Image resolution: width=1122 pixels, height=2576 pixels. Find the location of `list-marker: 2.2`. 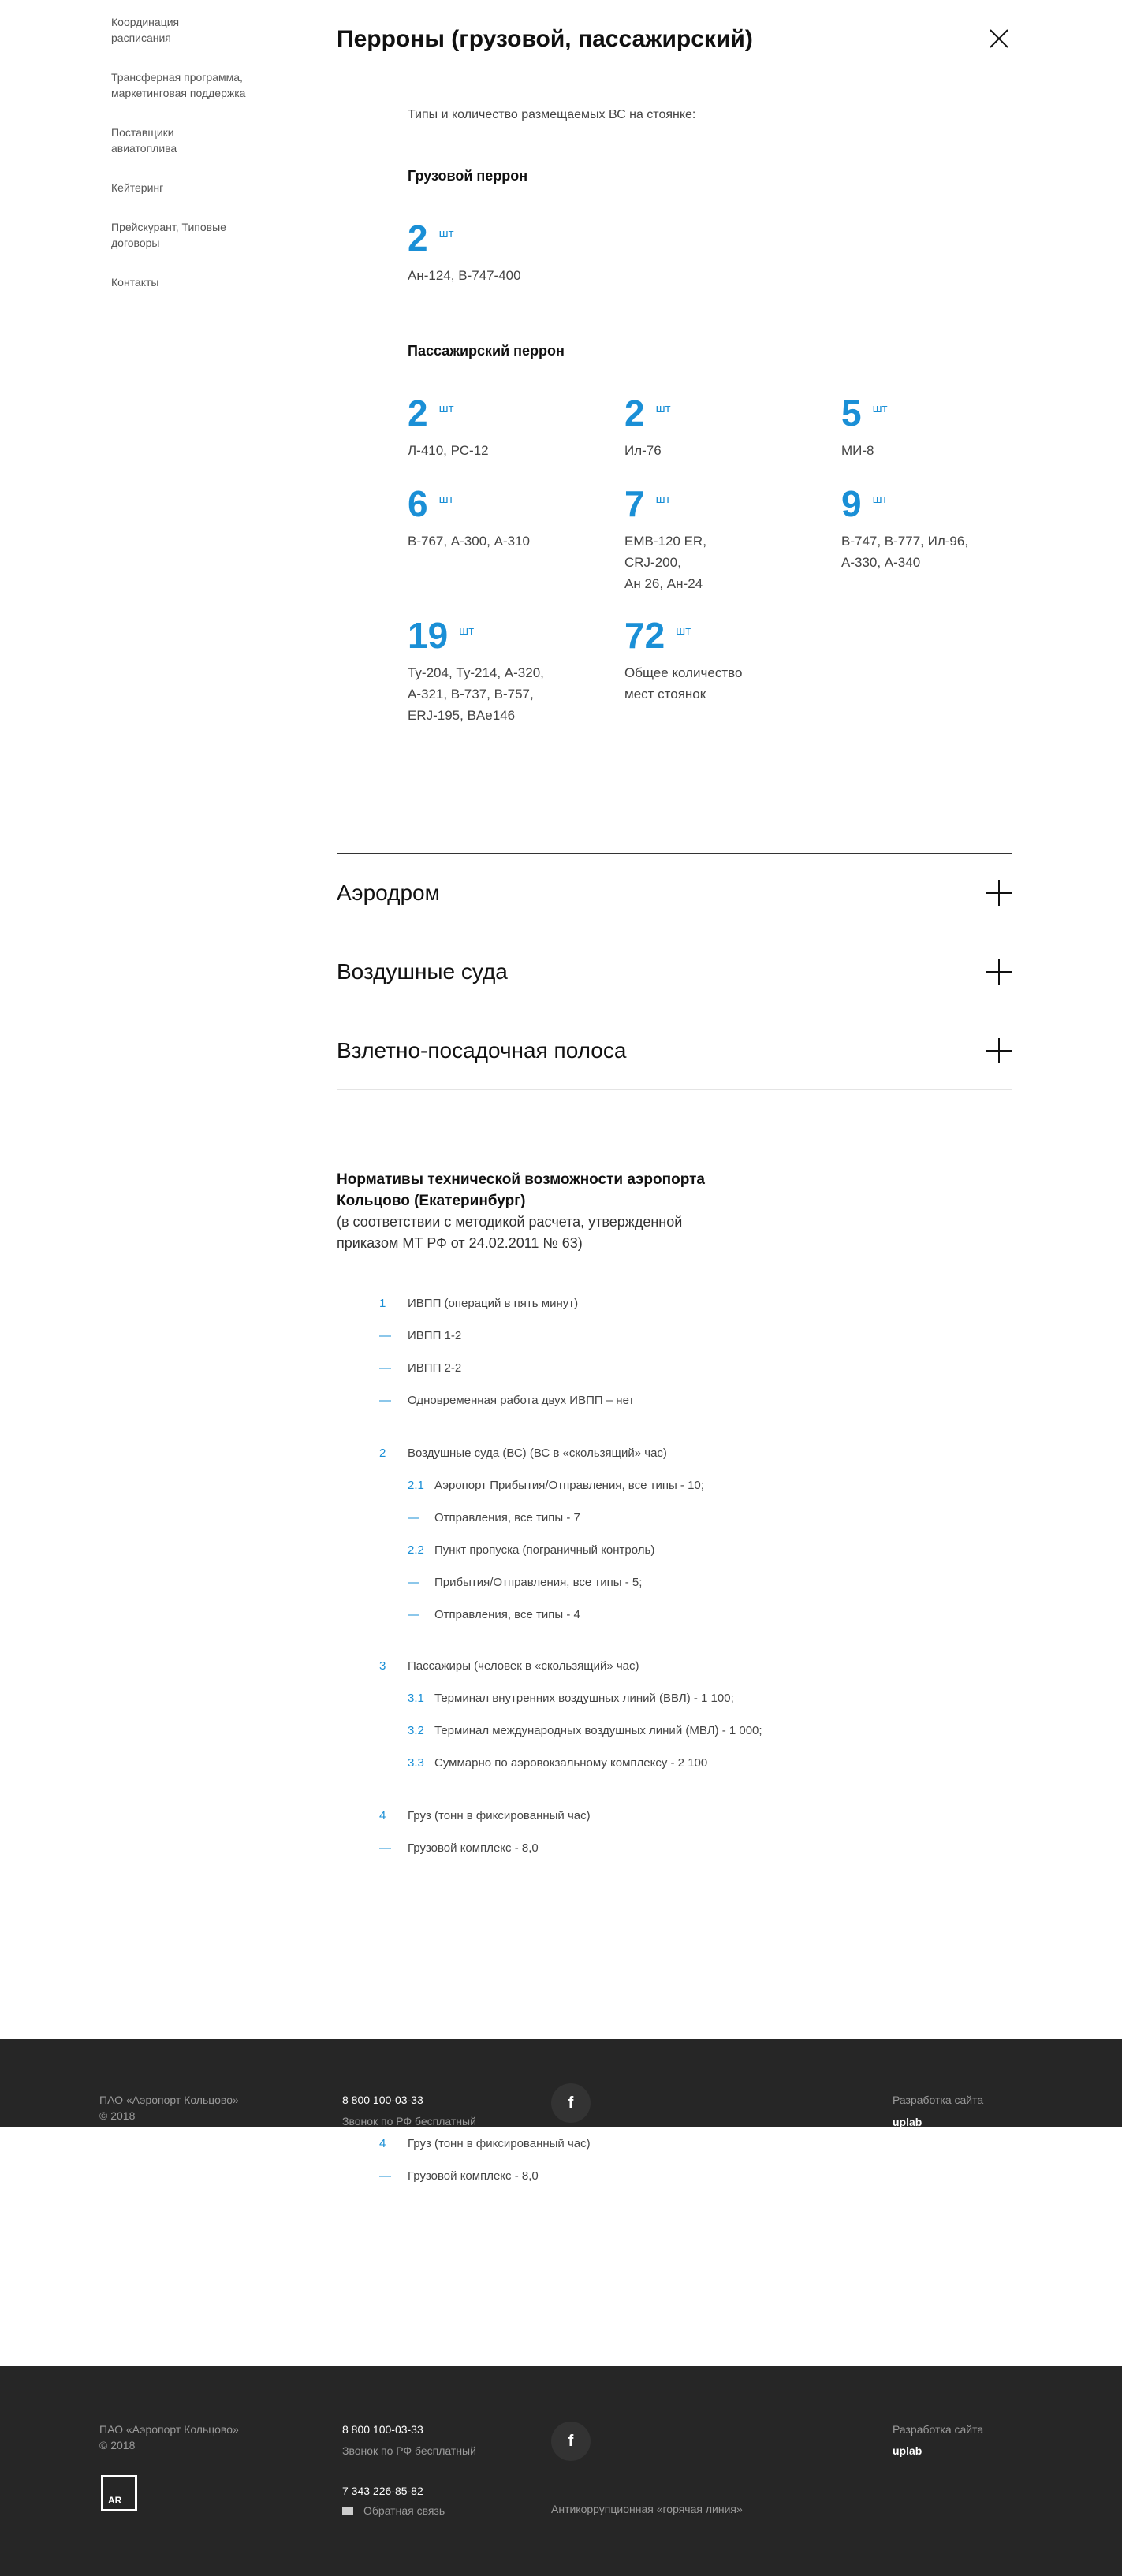

list-marker: 2.2 is located at coordinates (416, 1550).